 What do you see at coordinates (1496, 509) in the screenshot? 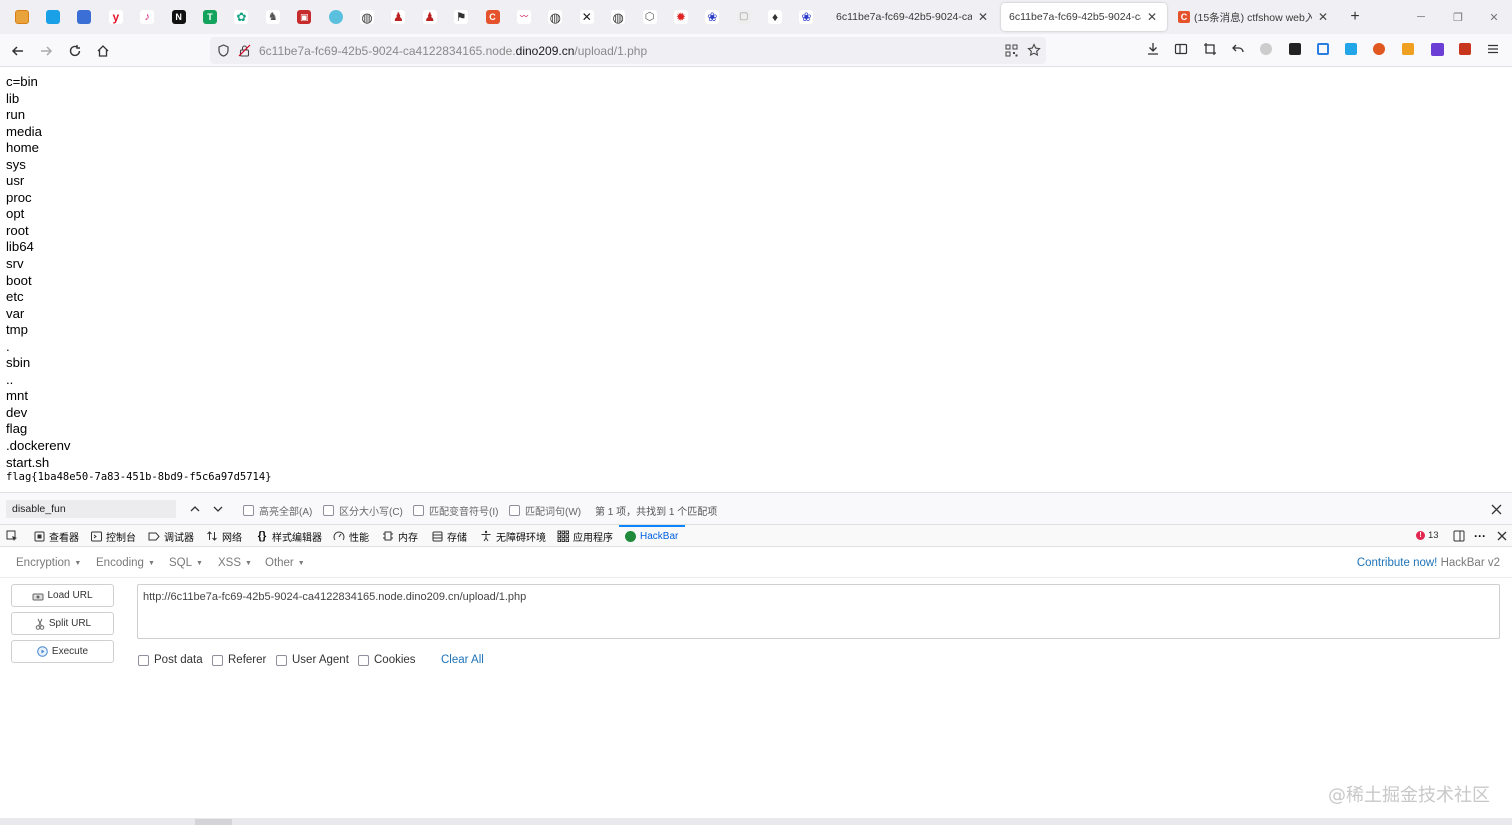
I see `find-close-button` at bounding box center [1496, 509].